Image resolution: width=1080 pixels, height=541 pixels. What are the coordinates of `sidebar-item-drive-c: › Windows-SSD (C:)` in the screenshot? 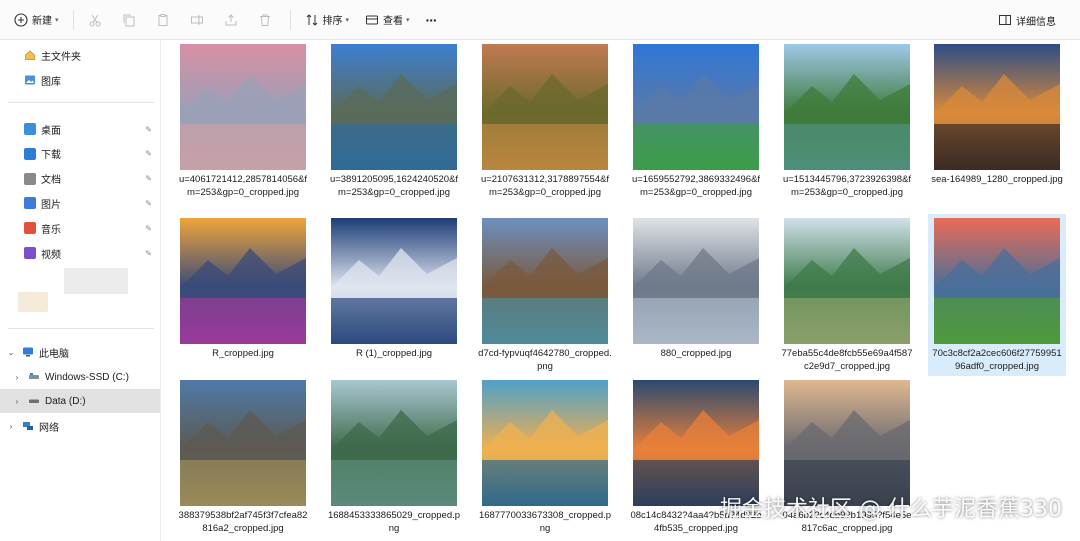 It's located at (80, 377).